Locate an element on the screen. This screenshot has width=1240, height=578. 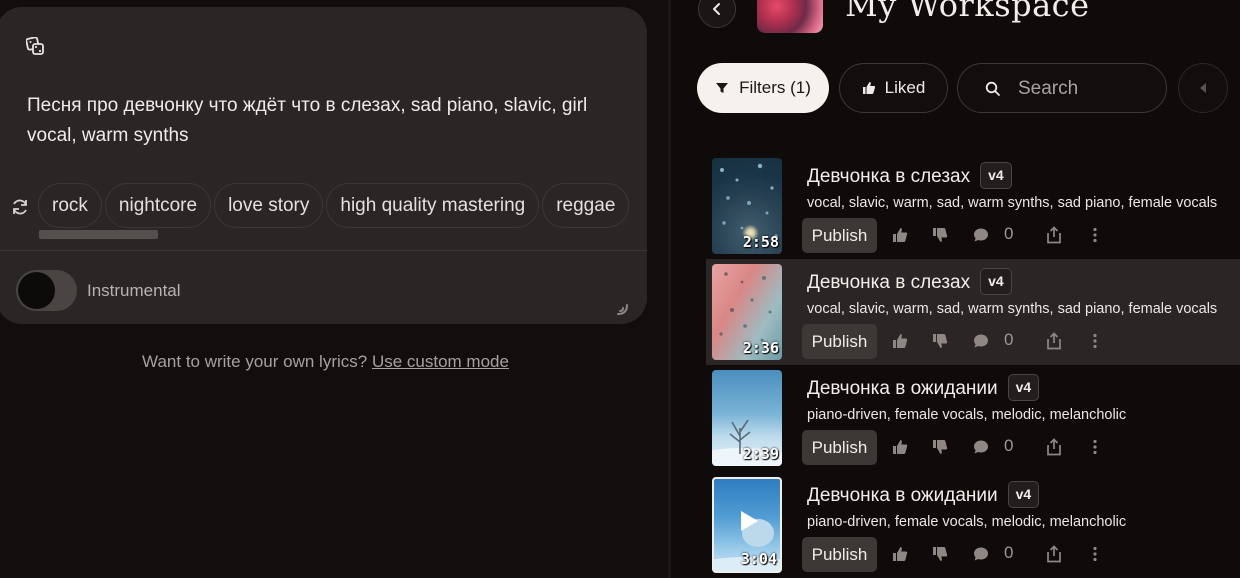
liked-label: Liked is located at coordinates (905, 87).